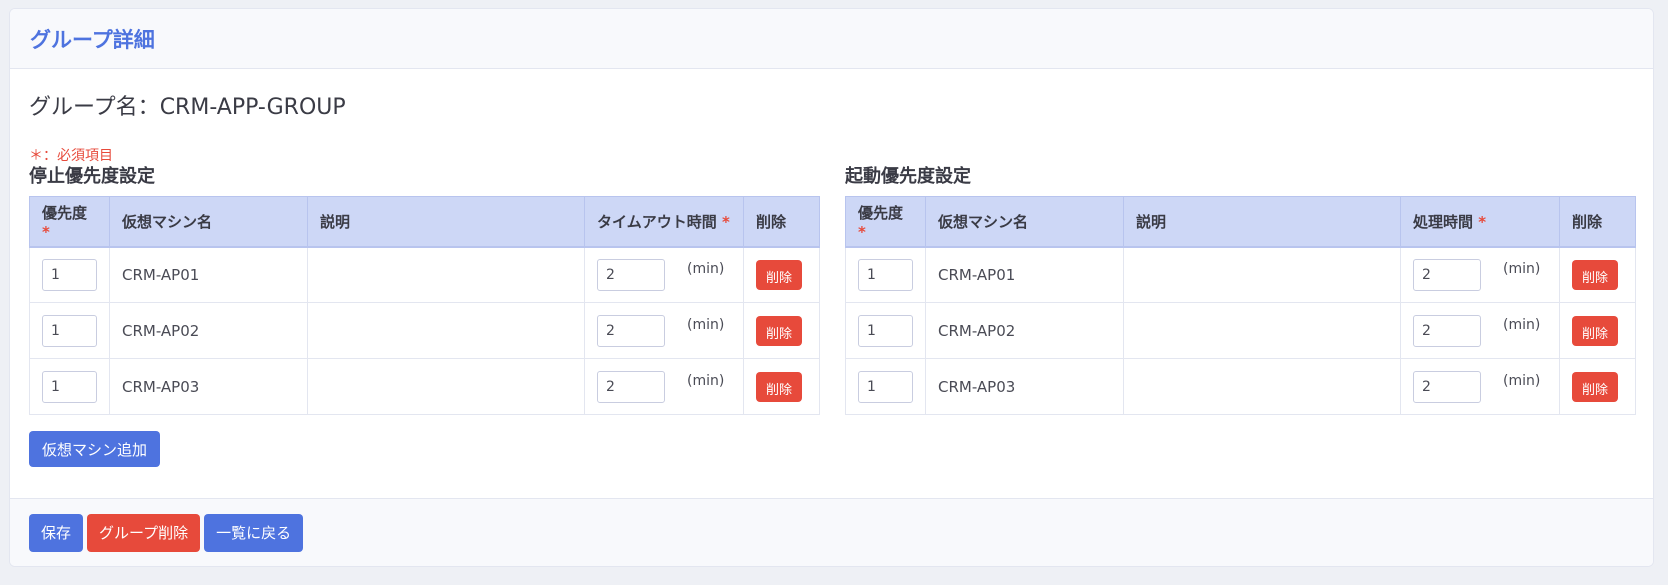  Describe the element at coordinates (56, 532) in the screenshot. I see `save-button: 保存` at that location.